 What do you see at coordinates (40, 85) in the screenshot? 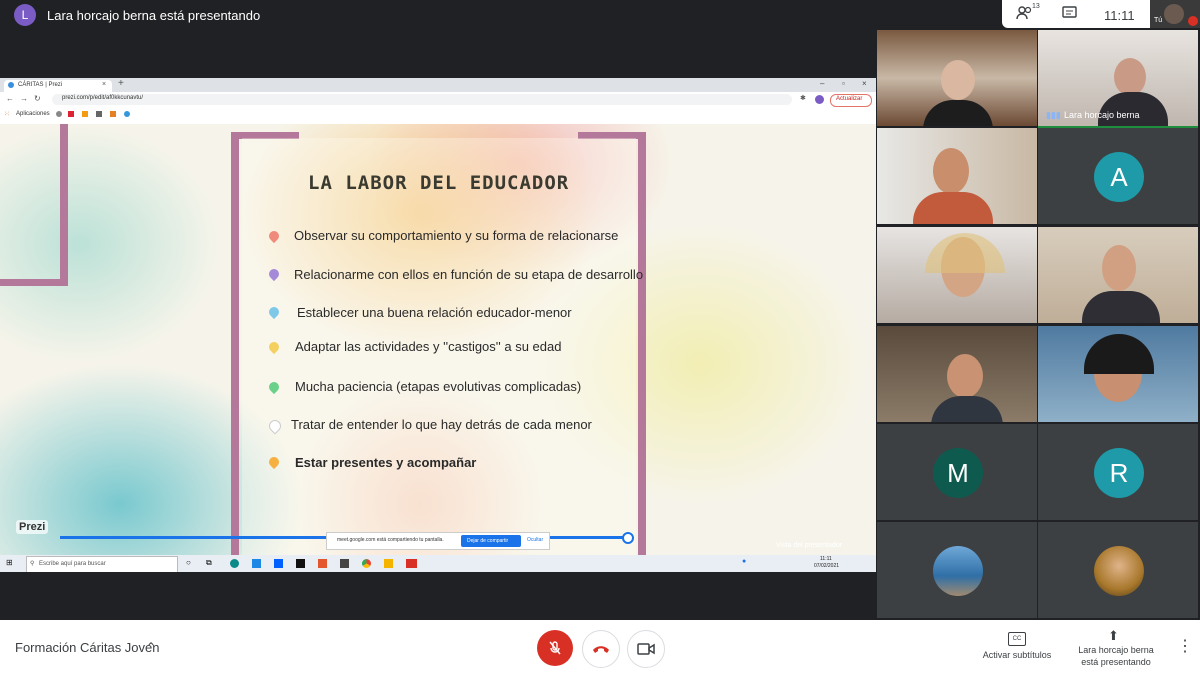
I see `browser-tab-title: CÁRITAS | Prezi` at bounding box center [40, 85].